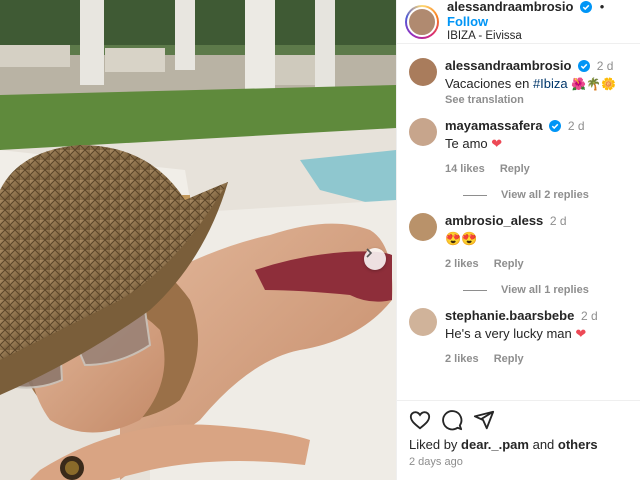  Describe the element at coordinates (375, 259) in the screenshot. I see `next-image-button` at that location.